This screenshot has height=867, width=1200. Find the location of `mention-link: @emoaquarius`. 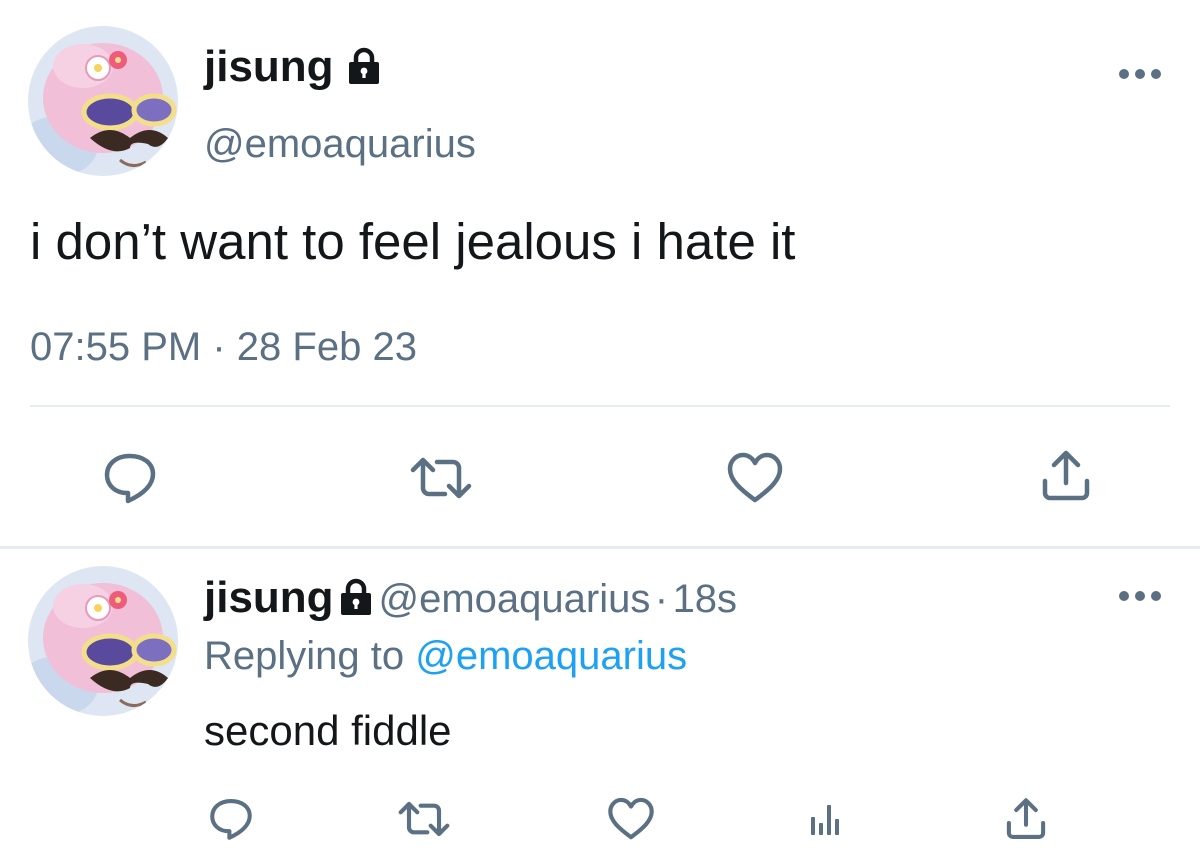

mention-link: @emoaquarius is located at coordinates (551, 656).